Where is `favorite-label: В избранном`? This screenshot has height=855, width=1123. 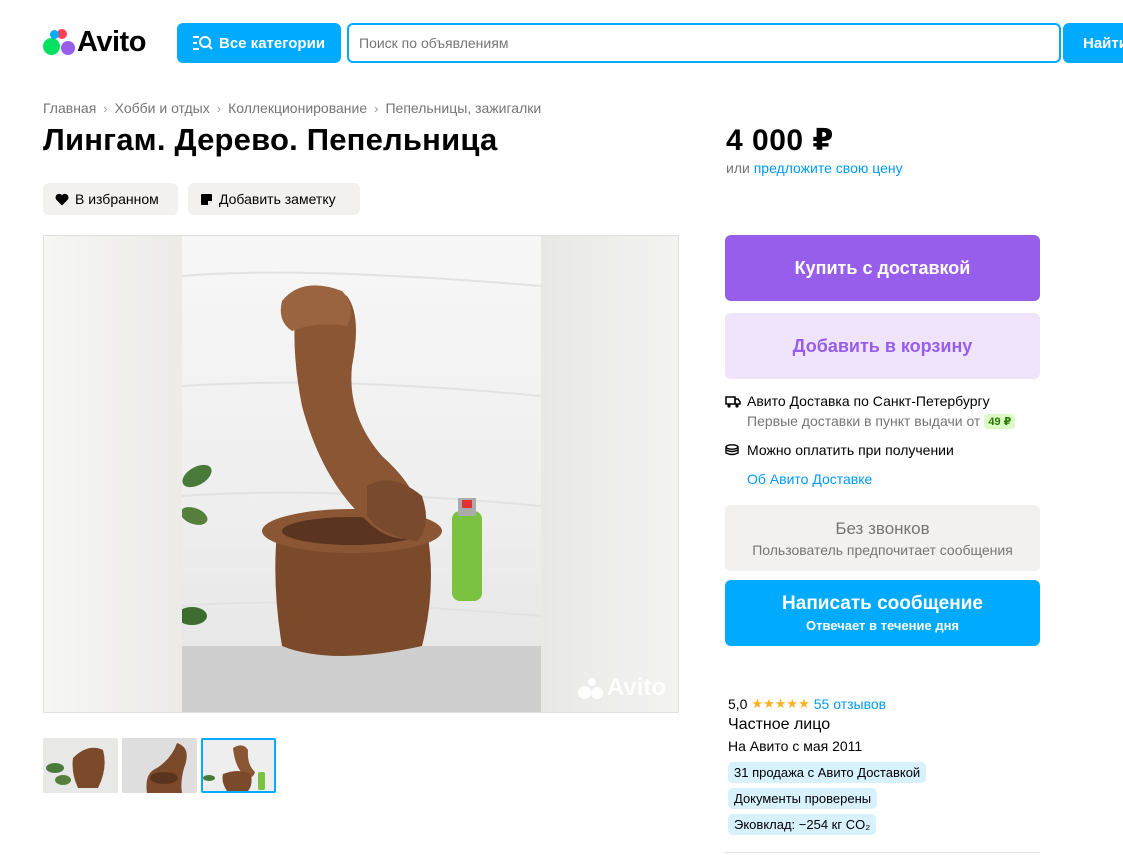 favorite-label: В избранном is located at coordinates (117, 199).